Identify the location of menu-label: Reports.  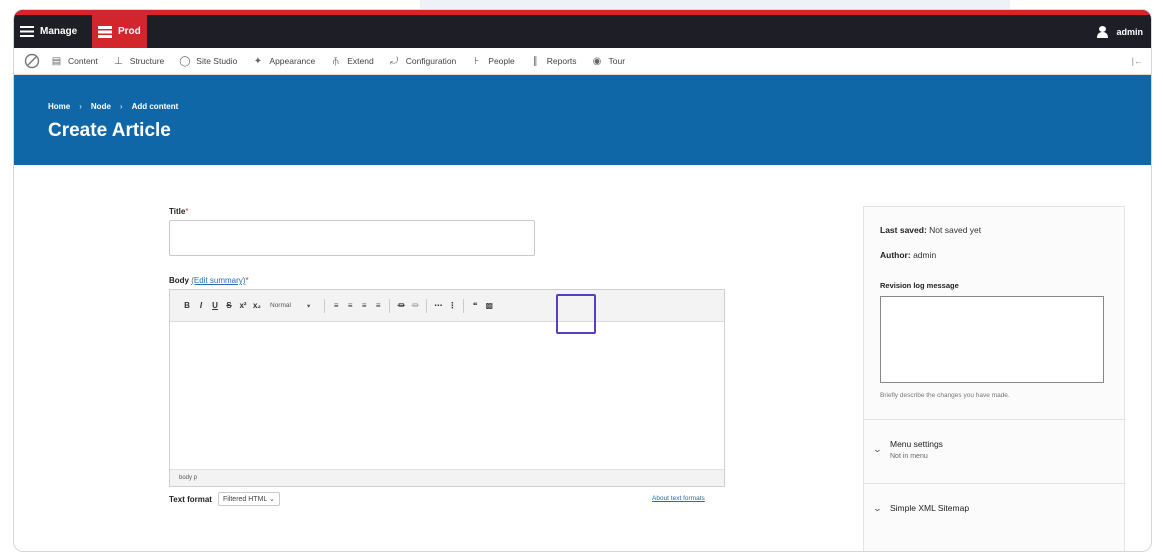
(561, 61).